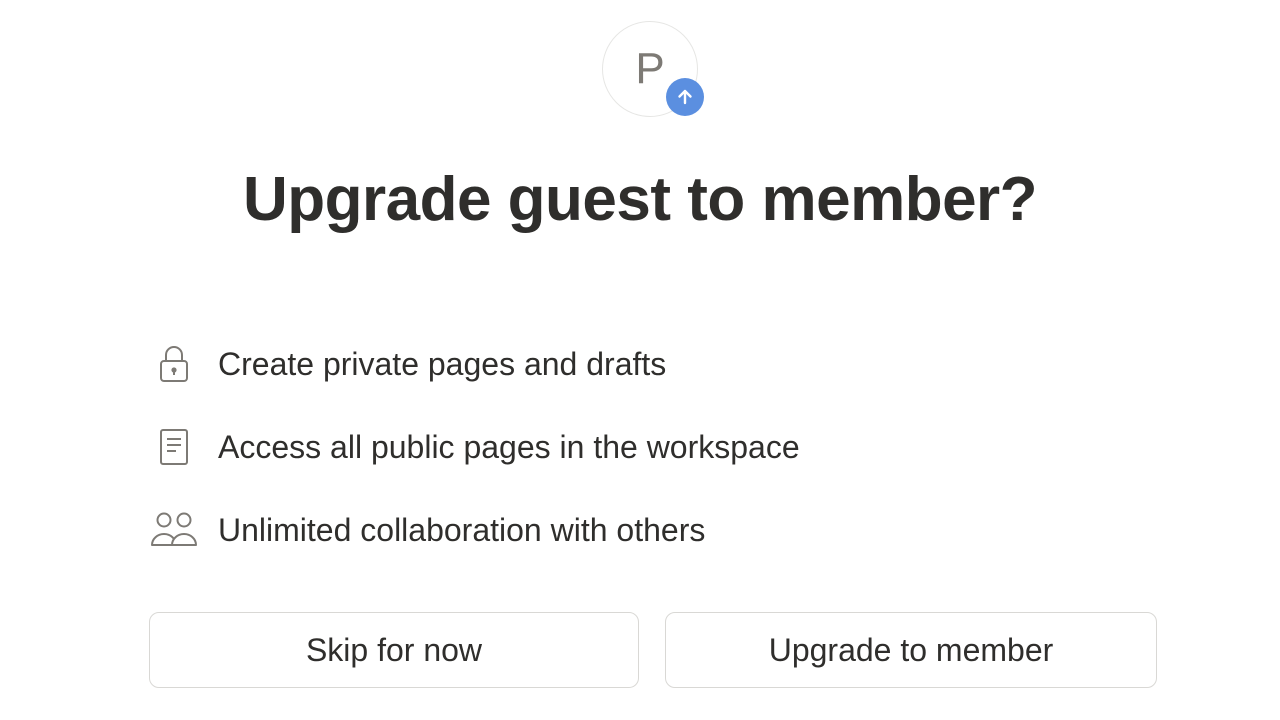 The image size is (1280, 720). I want to click on feature-item-collaboration: Unlimited collaboration with others, so click(650, 530).